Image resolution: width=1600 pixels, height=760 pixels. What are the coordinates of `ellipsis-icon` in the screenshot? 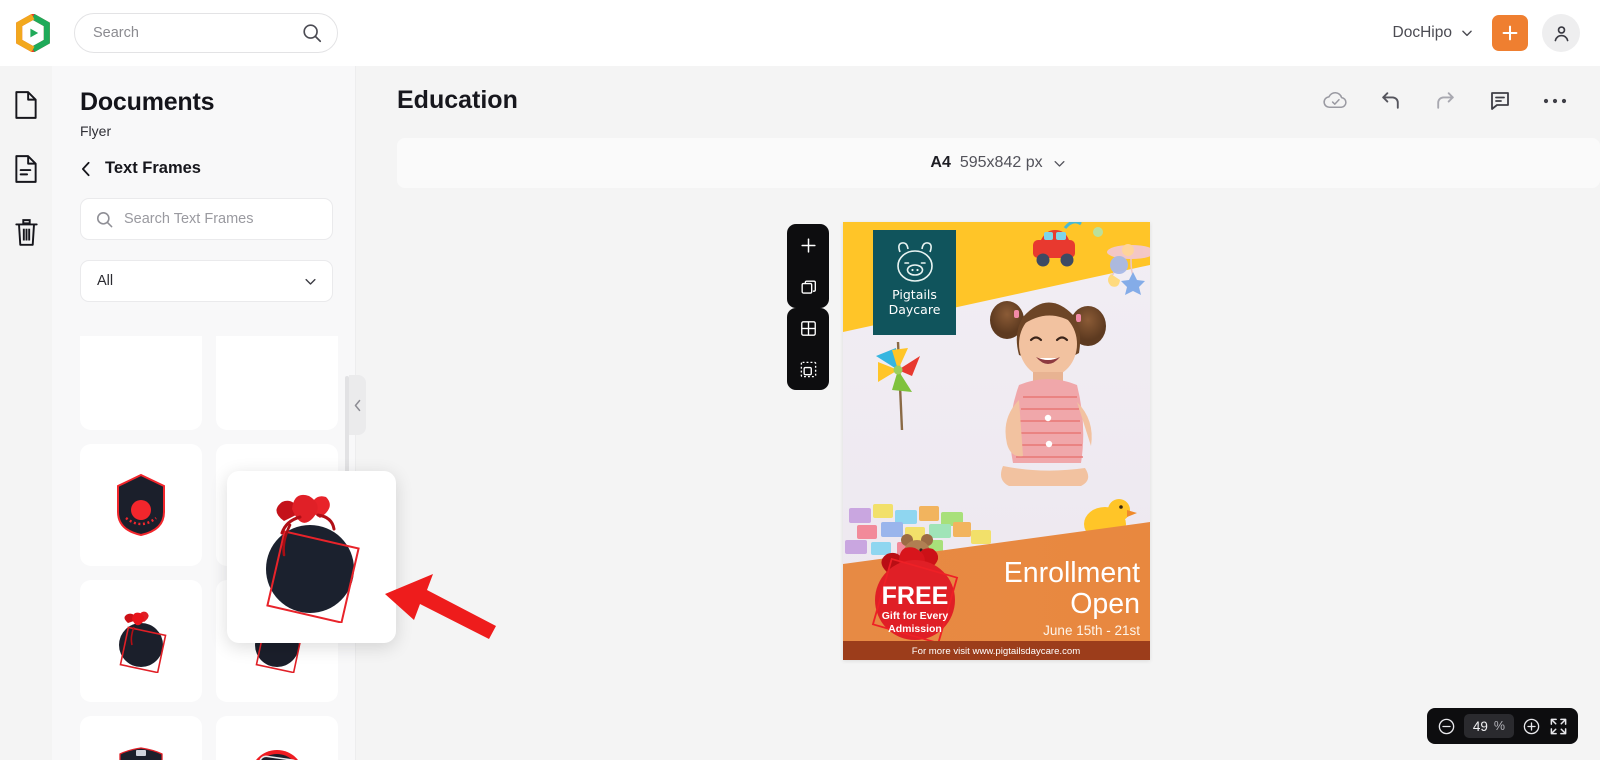 It's located at (1555, 100).